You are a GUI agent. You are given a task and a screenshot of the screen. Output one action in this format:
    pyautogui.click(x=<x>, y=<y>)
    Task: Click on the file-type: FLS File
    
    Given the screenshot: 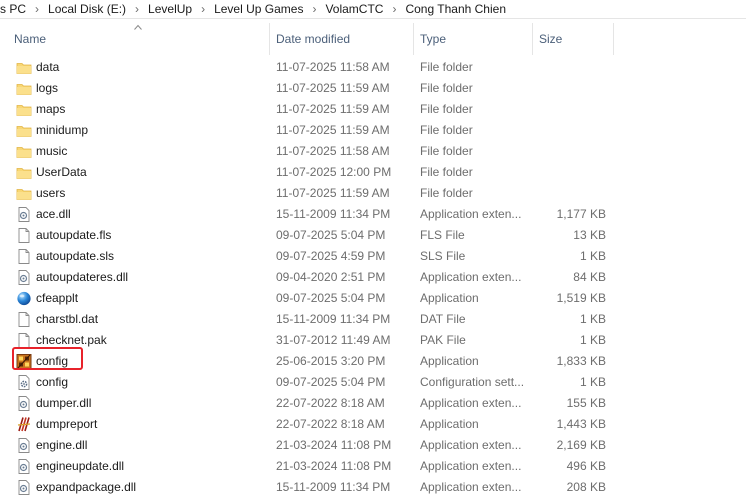 What is the action you would take?
    pyautogui.click(x=442, y=235)
    